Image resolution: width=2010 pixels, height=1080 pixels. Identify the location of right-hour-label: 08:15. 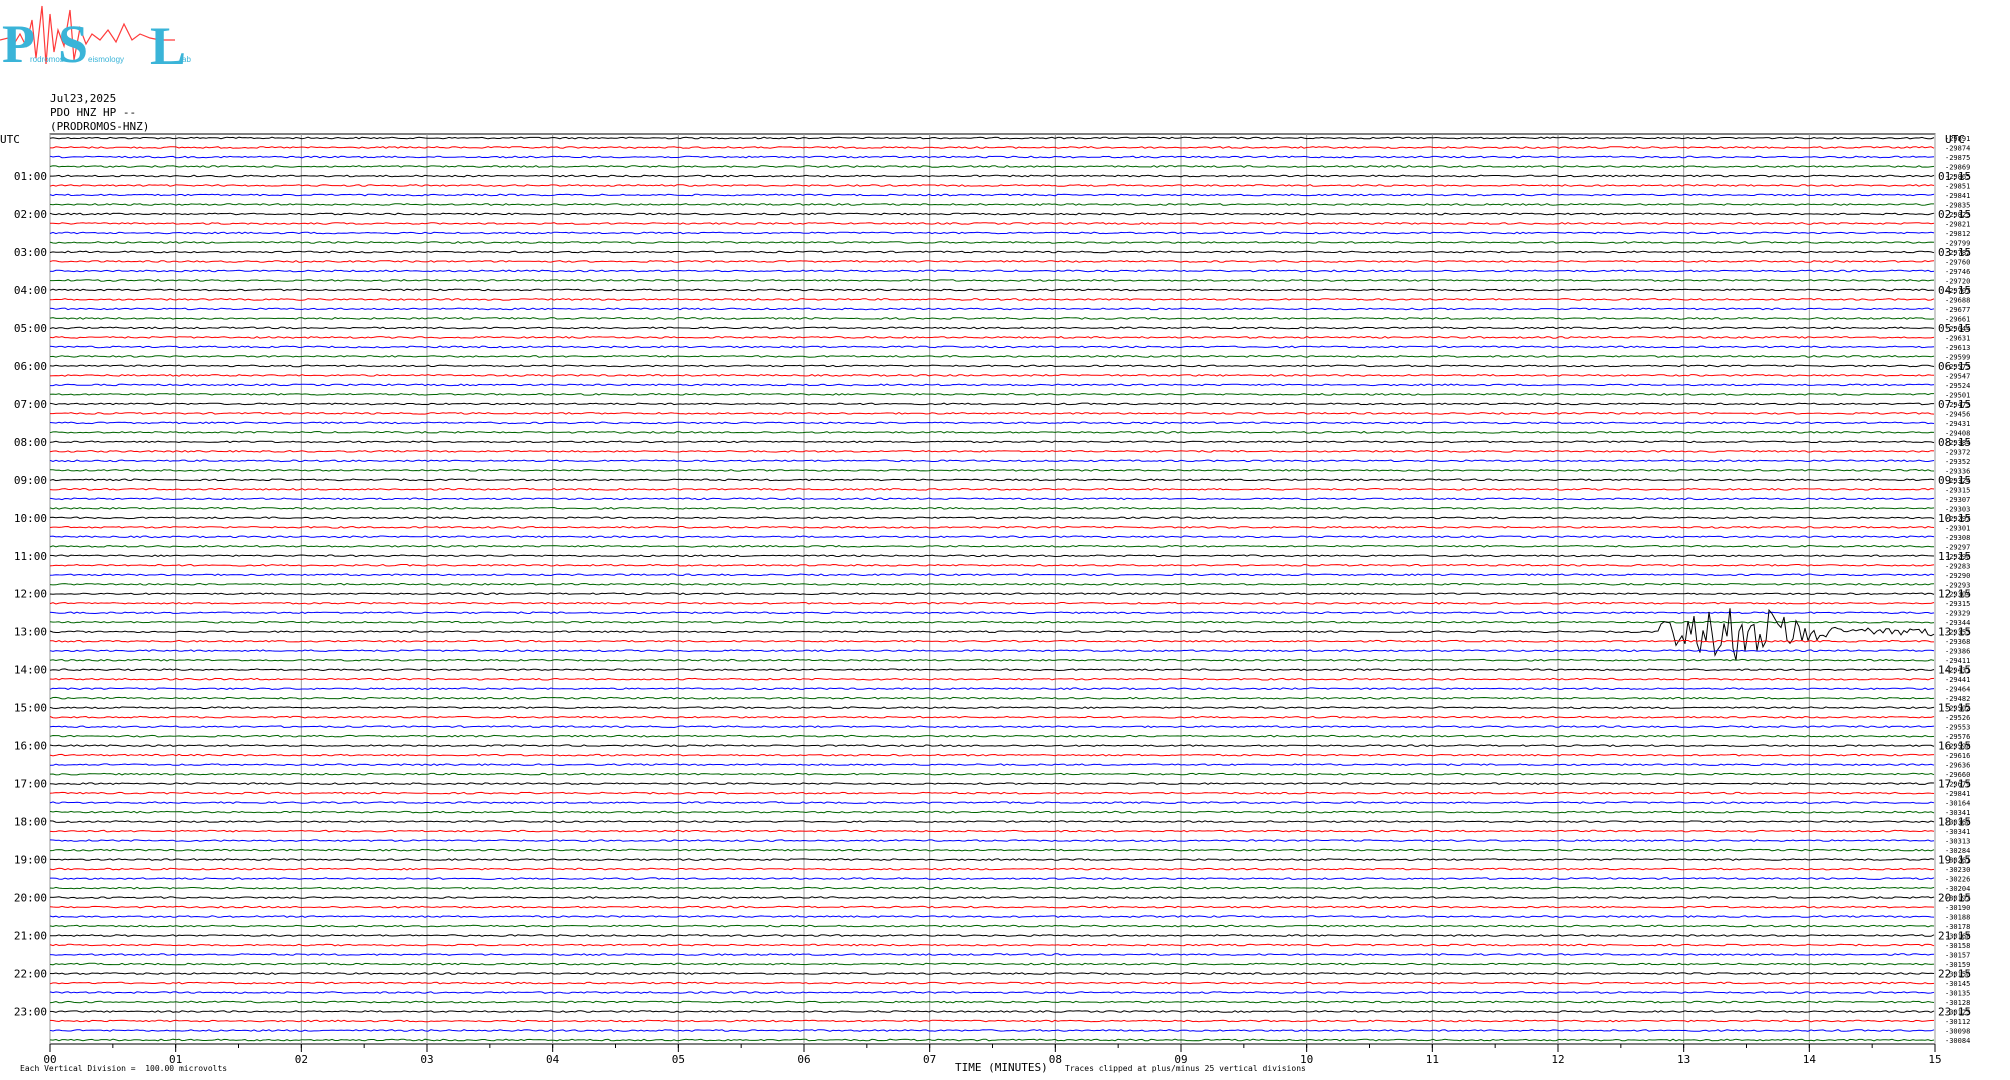
(1954, 442).